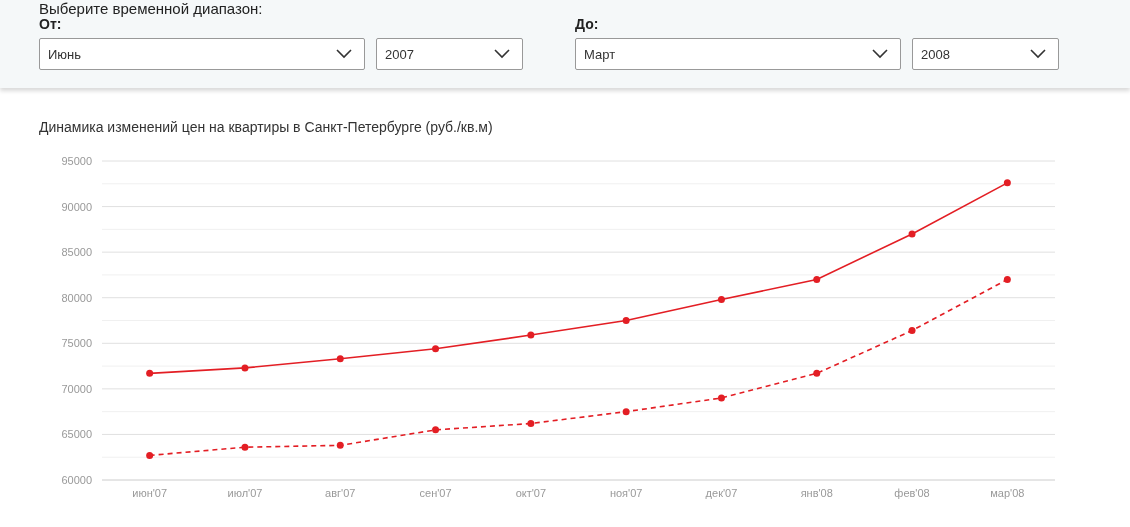  What do you see at coordinates (202, 54) in the screenshot?
I see `month-select: Июнь` at bounding box center [202, 54].